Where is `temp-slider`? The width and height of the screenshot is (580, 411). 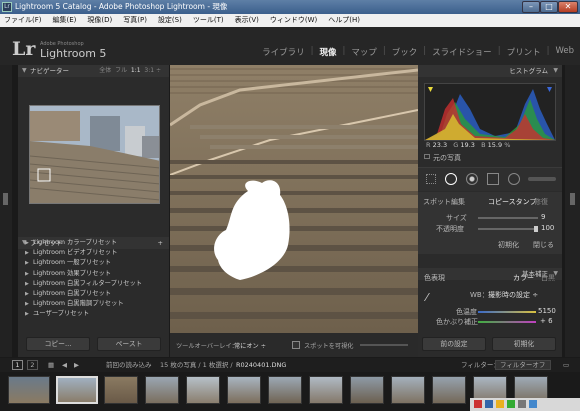 temp-slider is located at coordinates (507, 312).